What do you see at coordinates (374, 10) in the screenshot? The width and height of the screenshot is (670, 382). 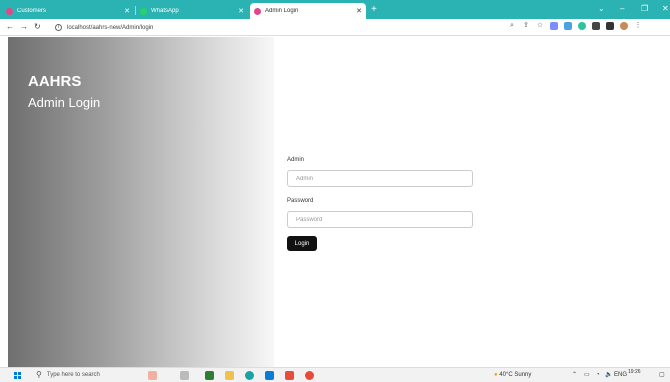 I see `new-tab-button: +` at bounding box center [374, 10].